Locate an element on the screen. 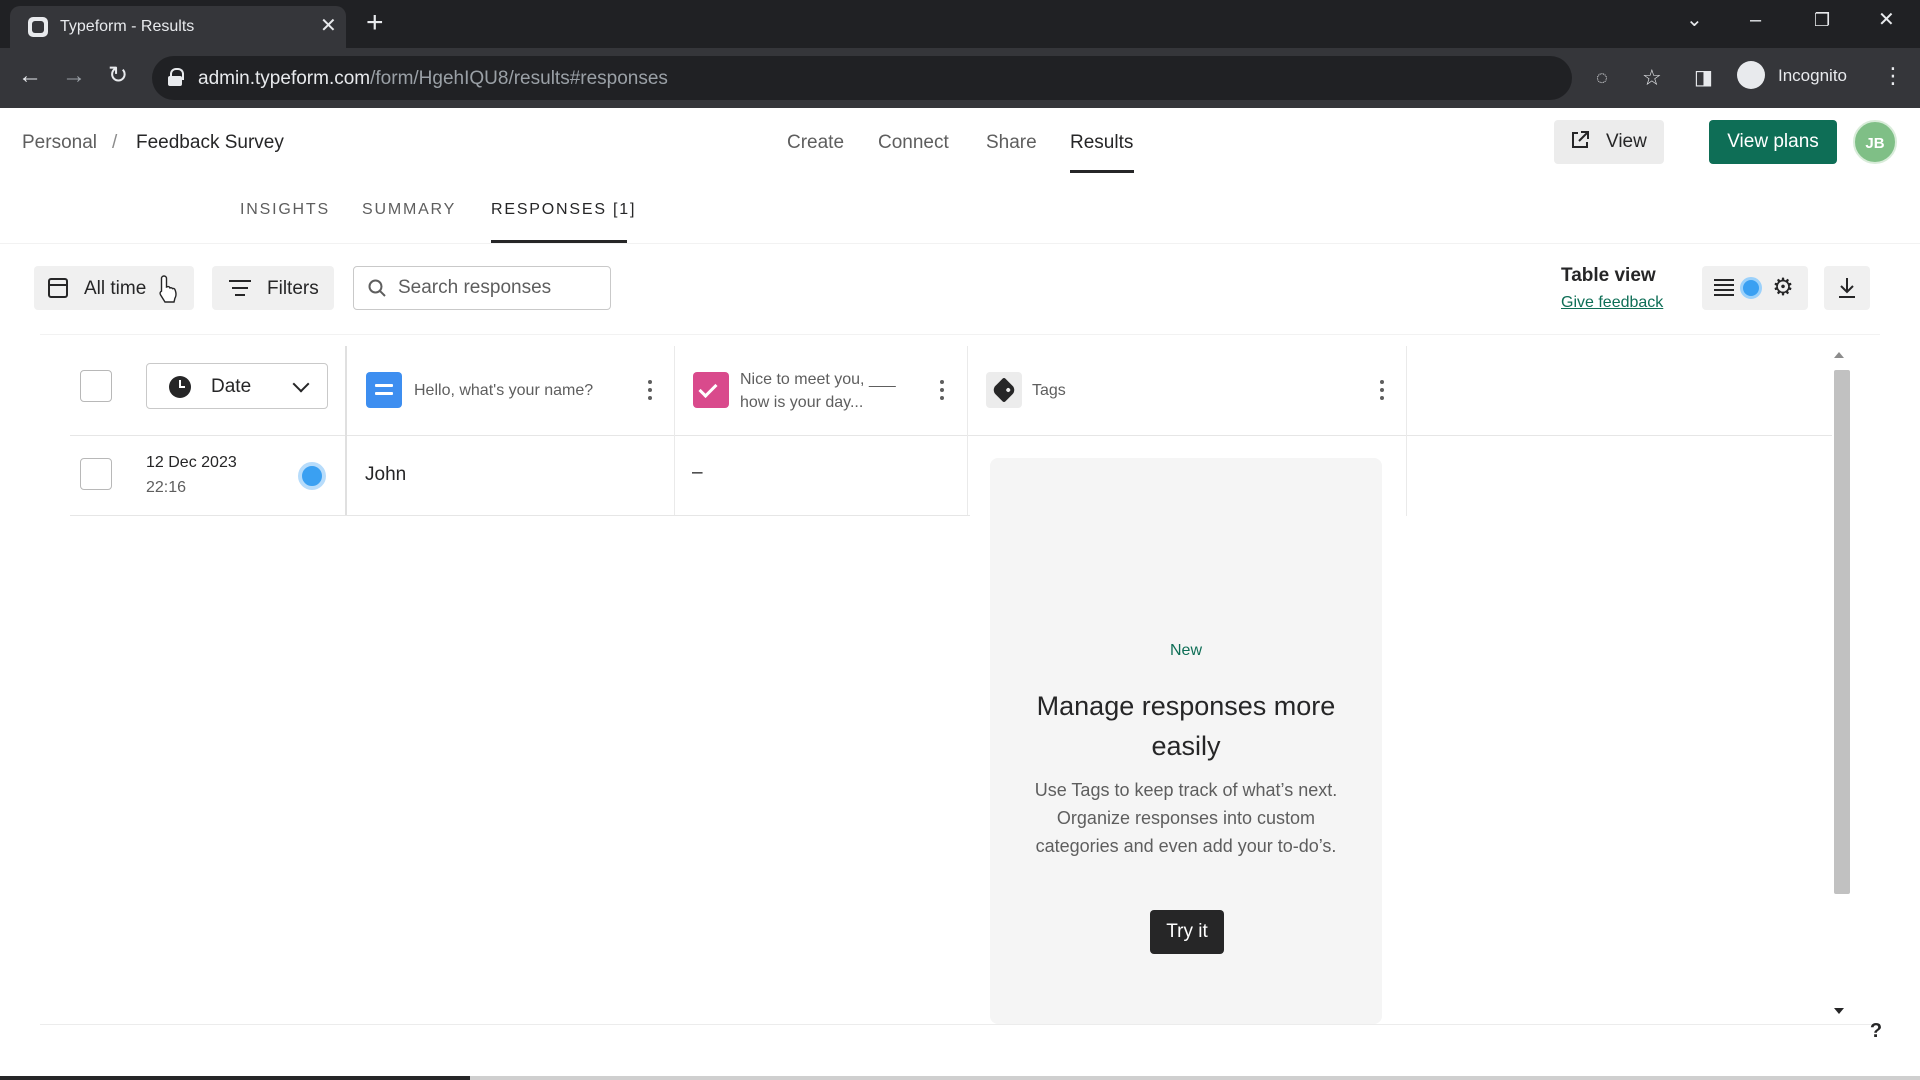 Image resolution: width=1920 pixels, height=1080 pixels. view-button-label: View is located at coordinates (1626, 141).